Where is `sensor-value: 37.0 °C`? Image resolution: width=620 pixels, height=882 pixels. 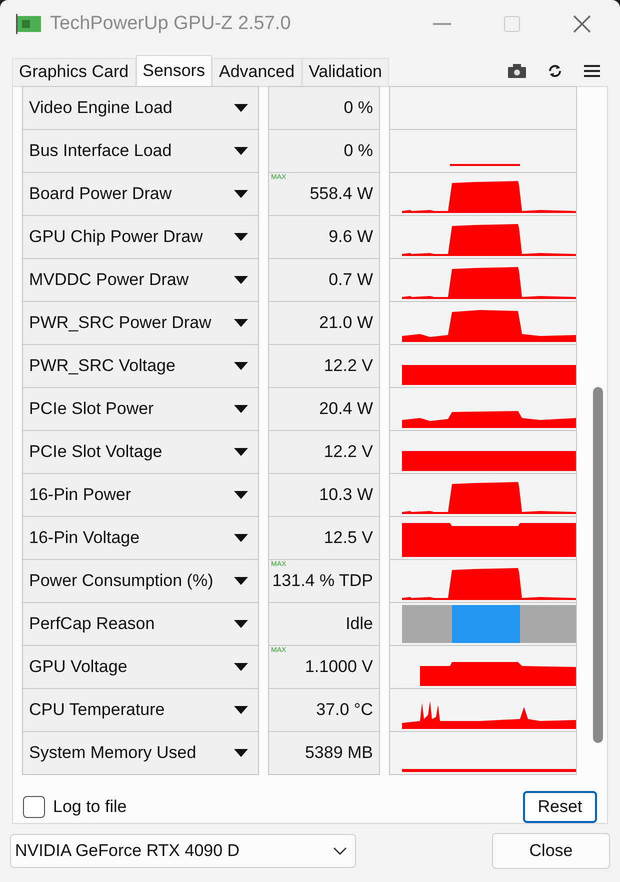 sensor-value: 37.0 °C is located at coordinates (324, 710).